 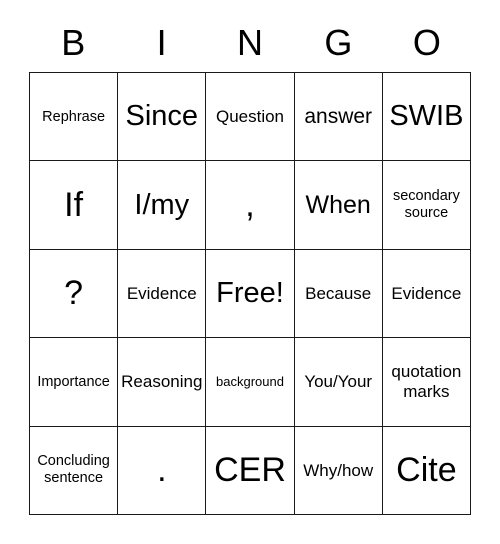 I want to click on bingo-cell-r3c1: ?, so click(x=74, y=294).